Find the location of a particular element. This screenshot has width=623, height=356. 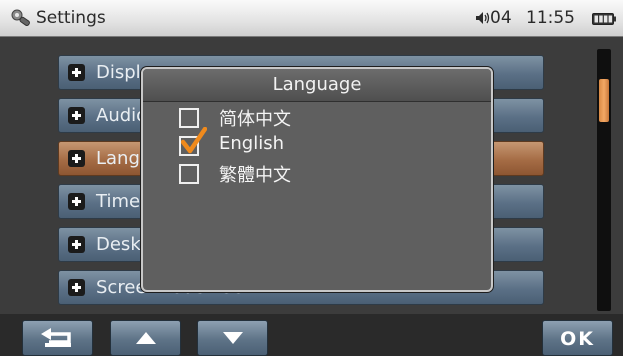

ok-button: OK is located at coordinates (577, 338).